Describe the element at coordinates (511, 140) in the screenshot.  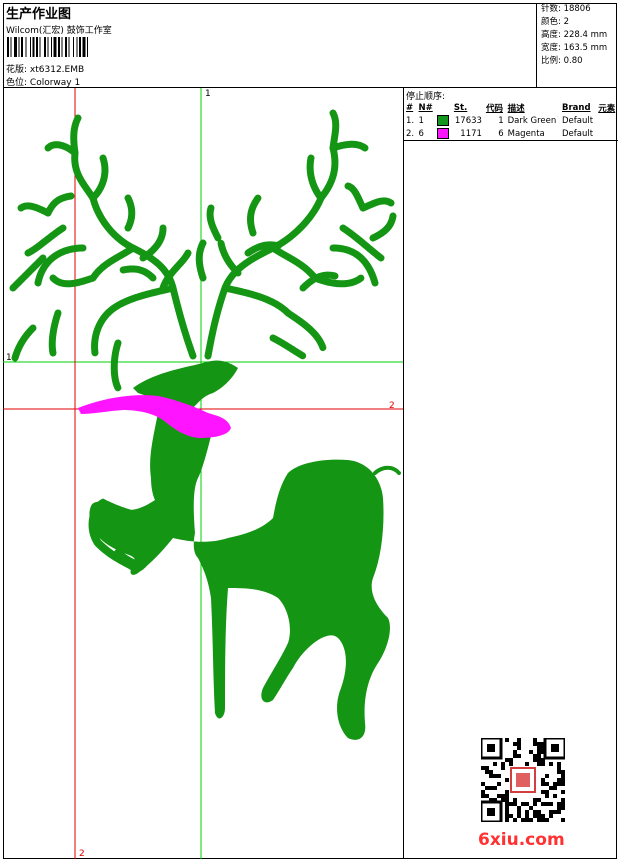
I see `stop-sequence-divider` at that location.